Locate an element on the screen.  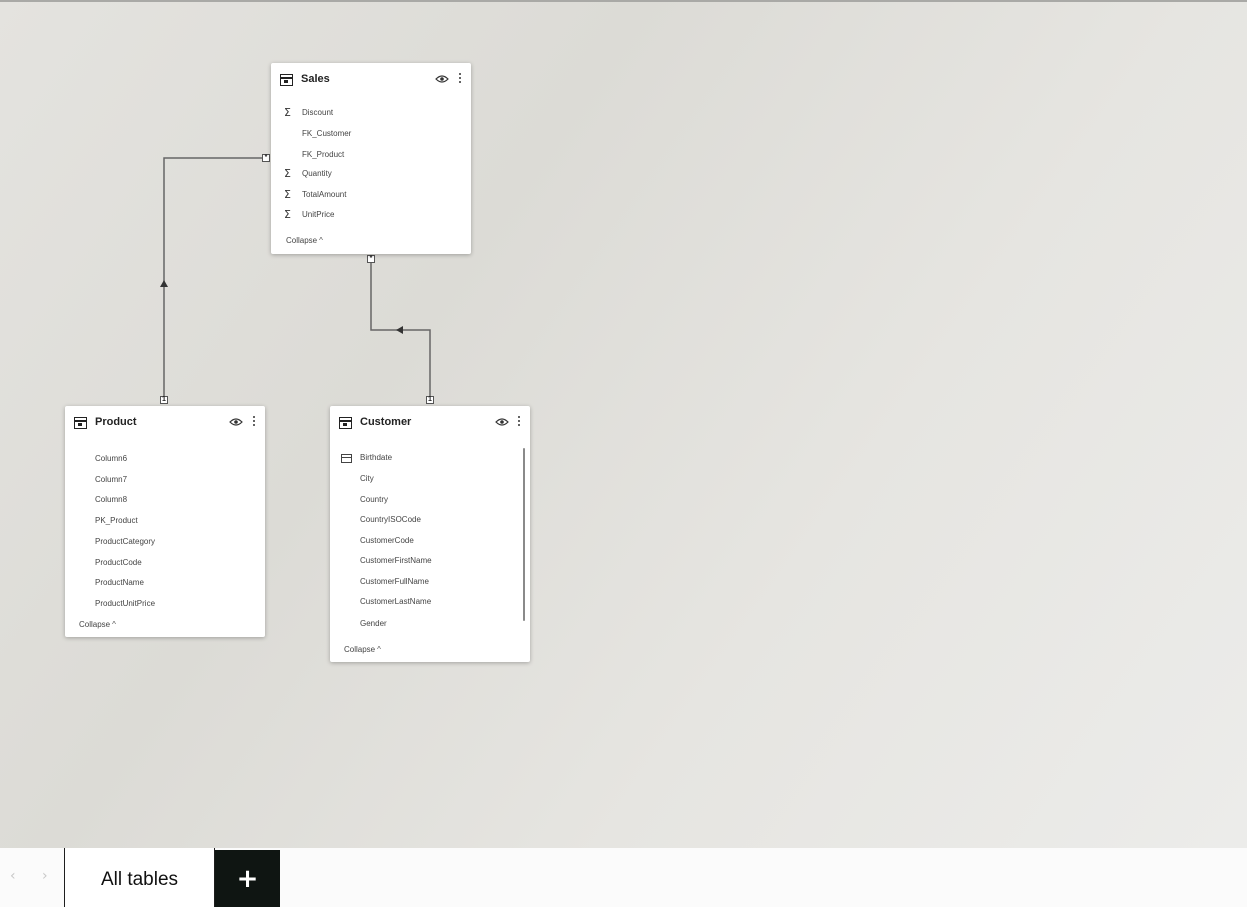
field-label: CustomerCode is located at coordinates (387, 540).